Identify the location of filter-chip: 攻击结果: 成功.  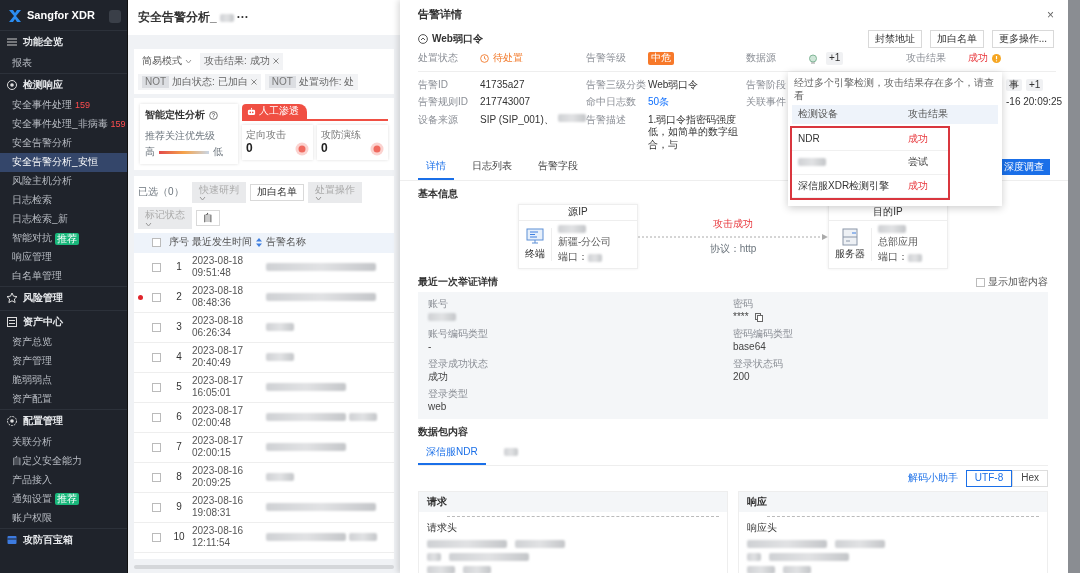
(241, 61).